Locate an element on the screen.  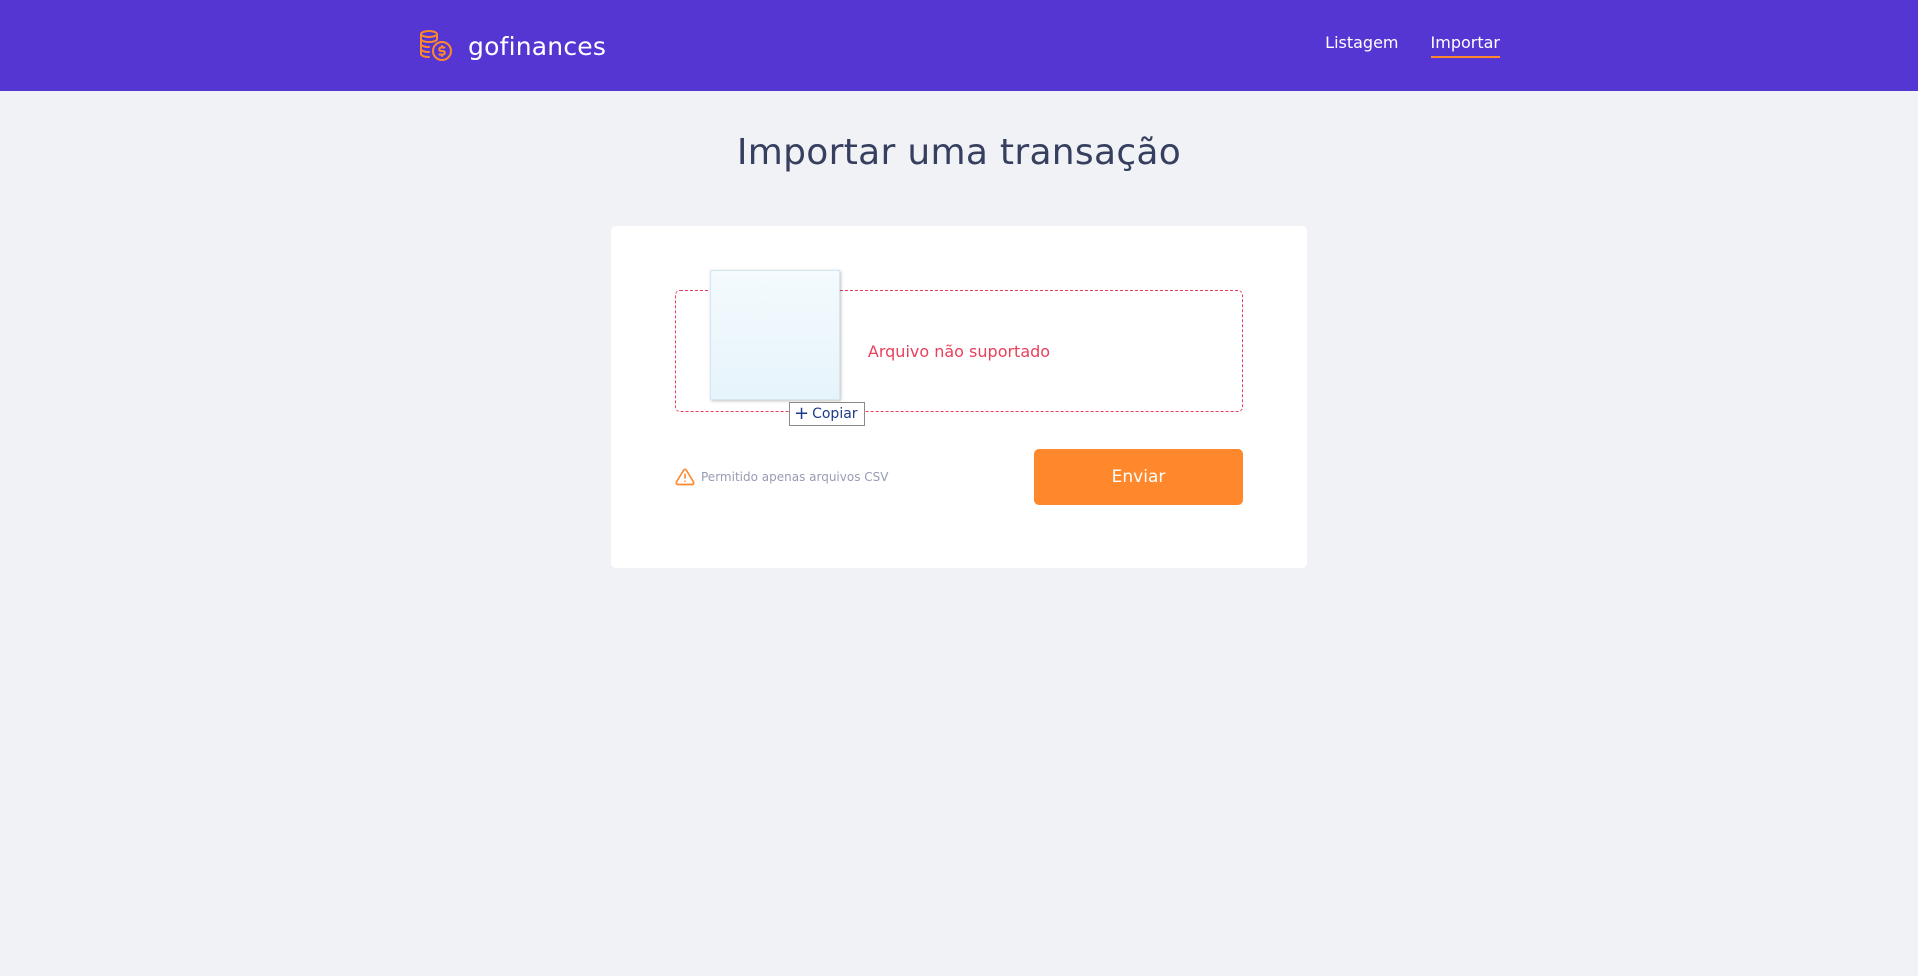
file-type-hint: Permitido apenas arquivos CSV is located at coordinates (781, 477).